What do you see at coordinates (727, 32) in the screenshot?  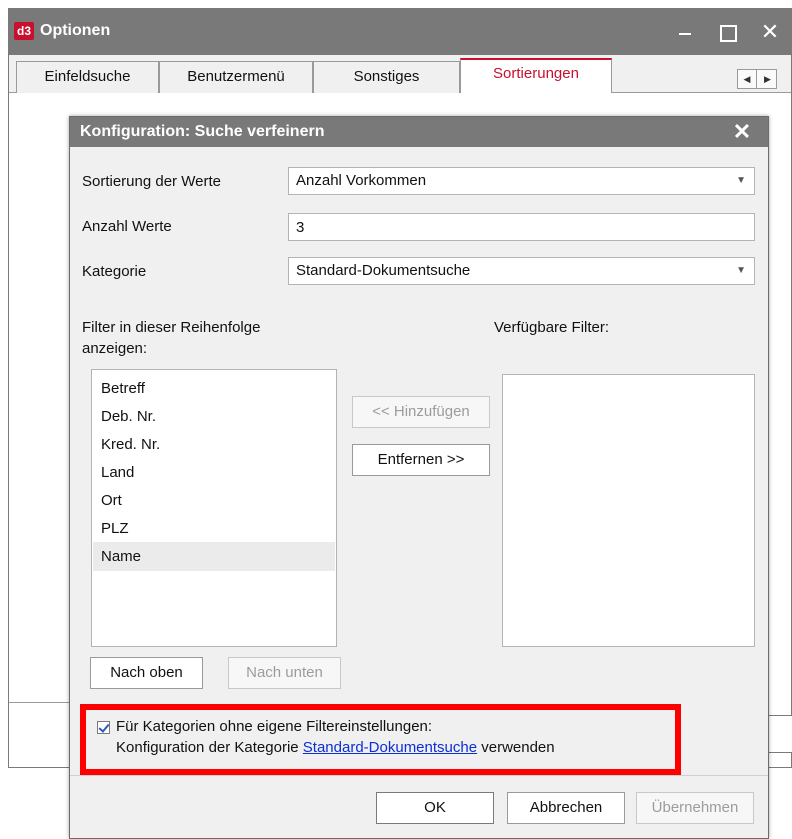 I see `maximize-icon` at bounding box center [727, 32].